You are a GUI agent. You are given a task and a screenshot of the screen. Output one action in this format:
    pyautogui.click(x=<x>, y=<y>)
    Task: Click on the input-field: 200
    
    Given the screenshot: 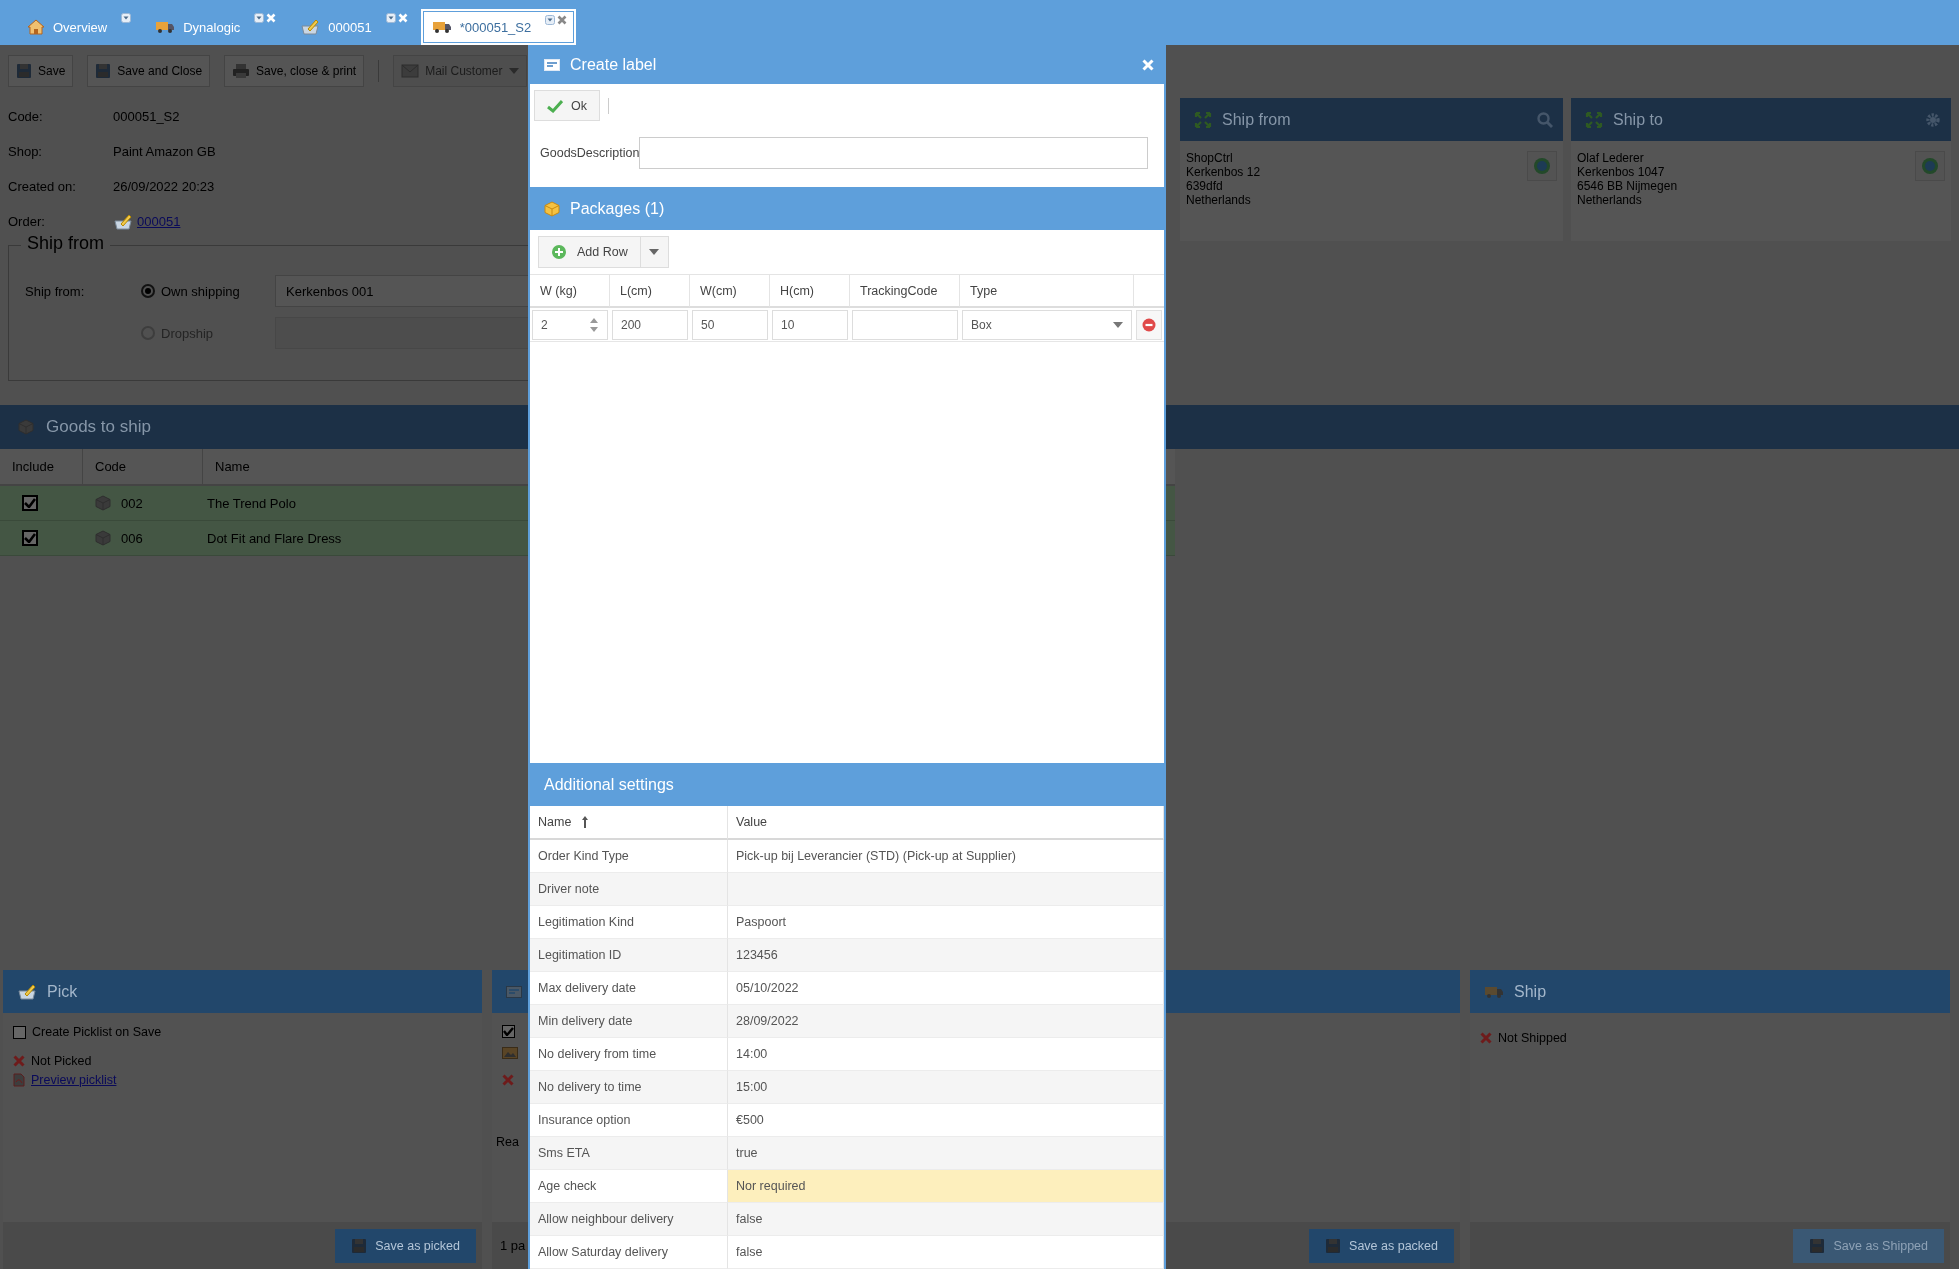 What is the action you would take?
    pyautogui.click(x=650, y=324)
    